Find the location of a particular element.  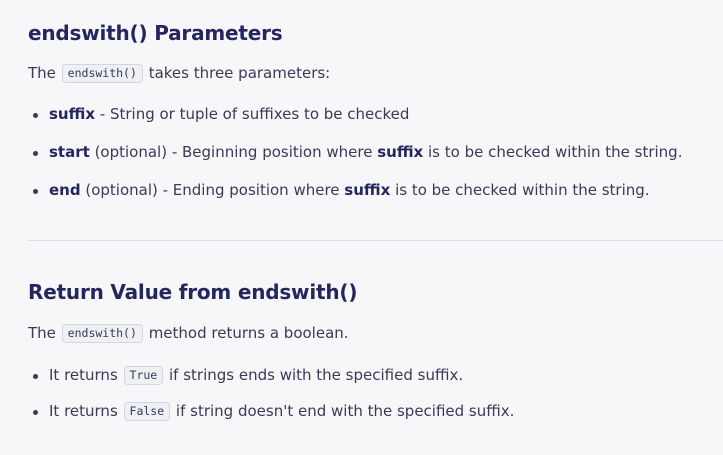

intro-text-after: takes three parameters: is located at coordinates (237, 73).